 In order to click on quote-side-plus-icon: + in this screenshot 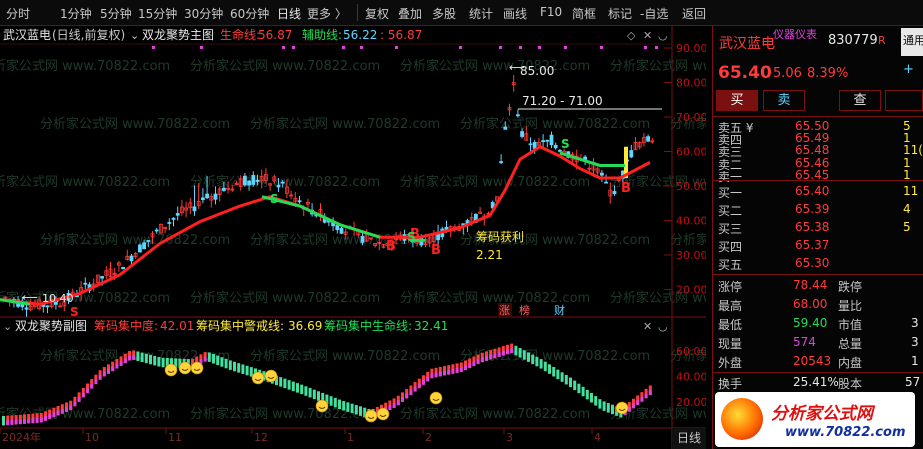, I will do `click(908, 69)`.